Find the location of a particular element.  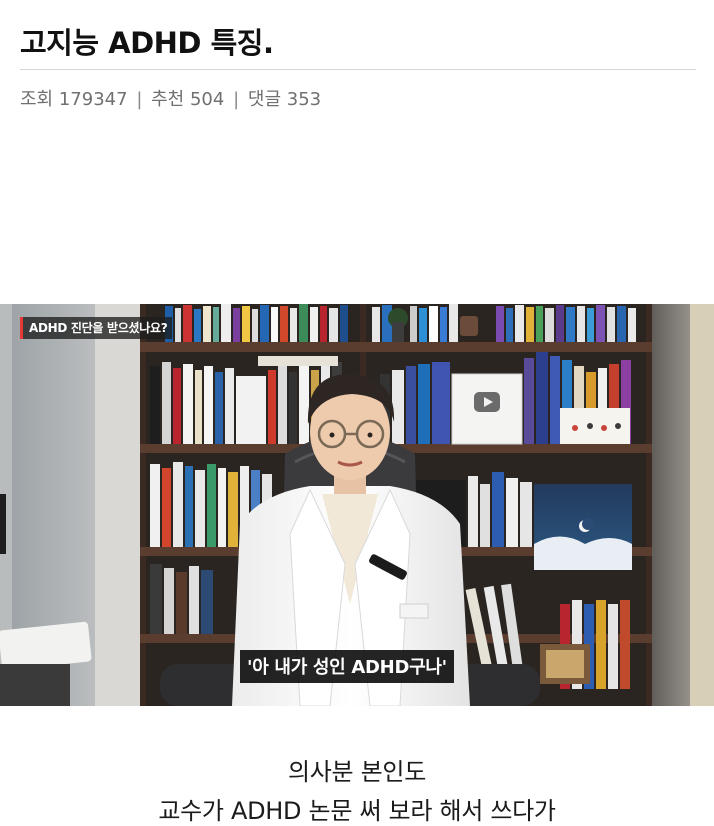

recommend-label: 추천 is located at coordinates (168, 99).